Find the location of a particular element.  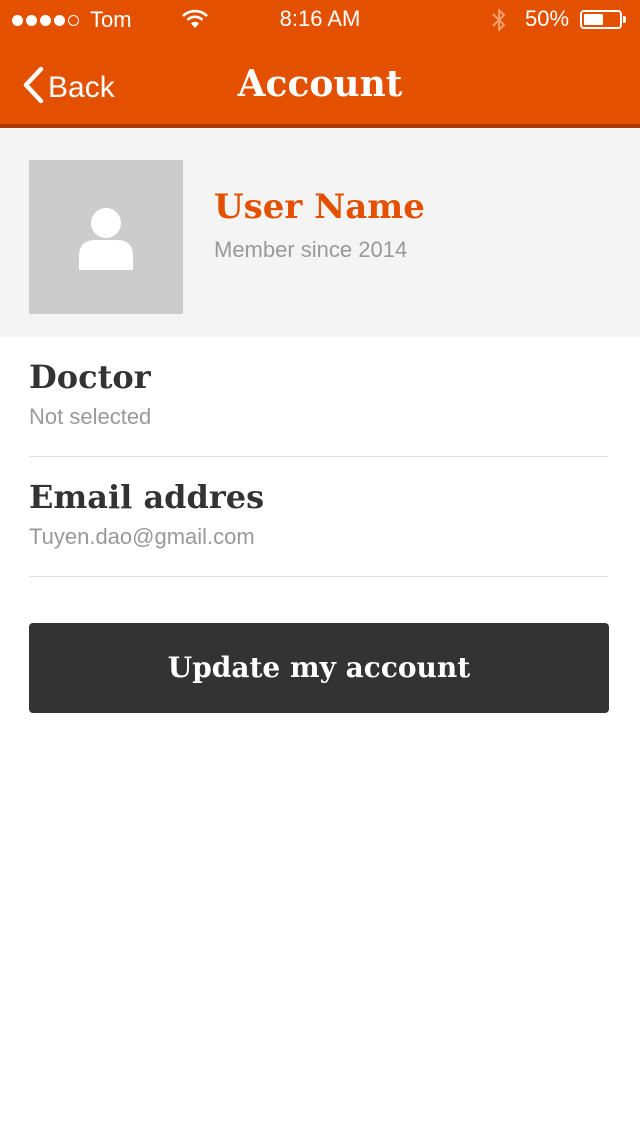

user-silhouette-icon is located at coordinates (106, 239).